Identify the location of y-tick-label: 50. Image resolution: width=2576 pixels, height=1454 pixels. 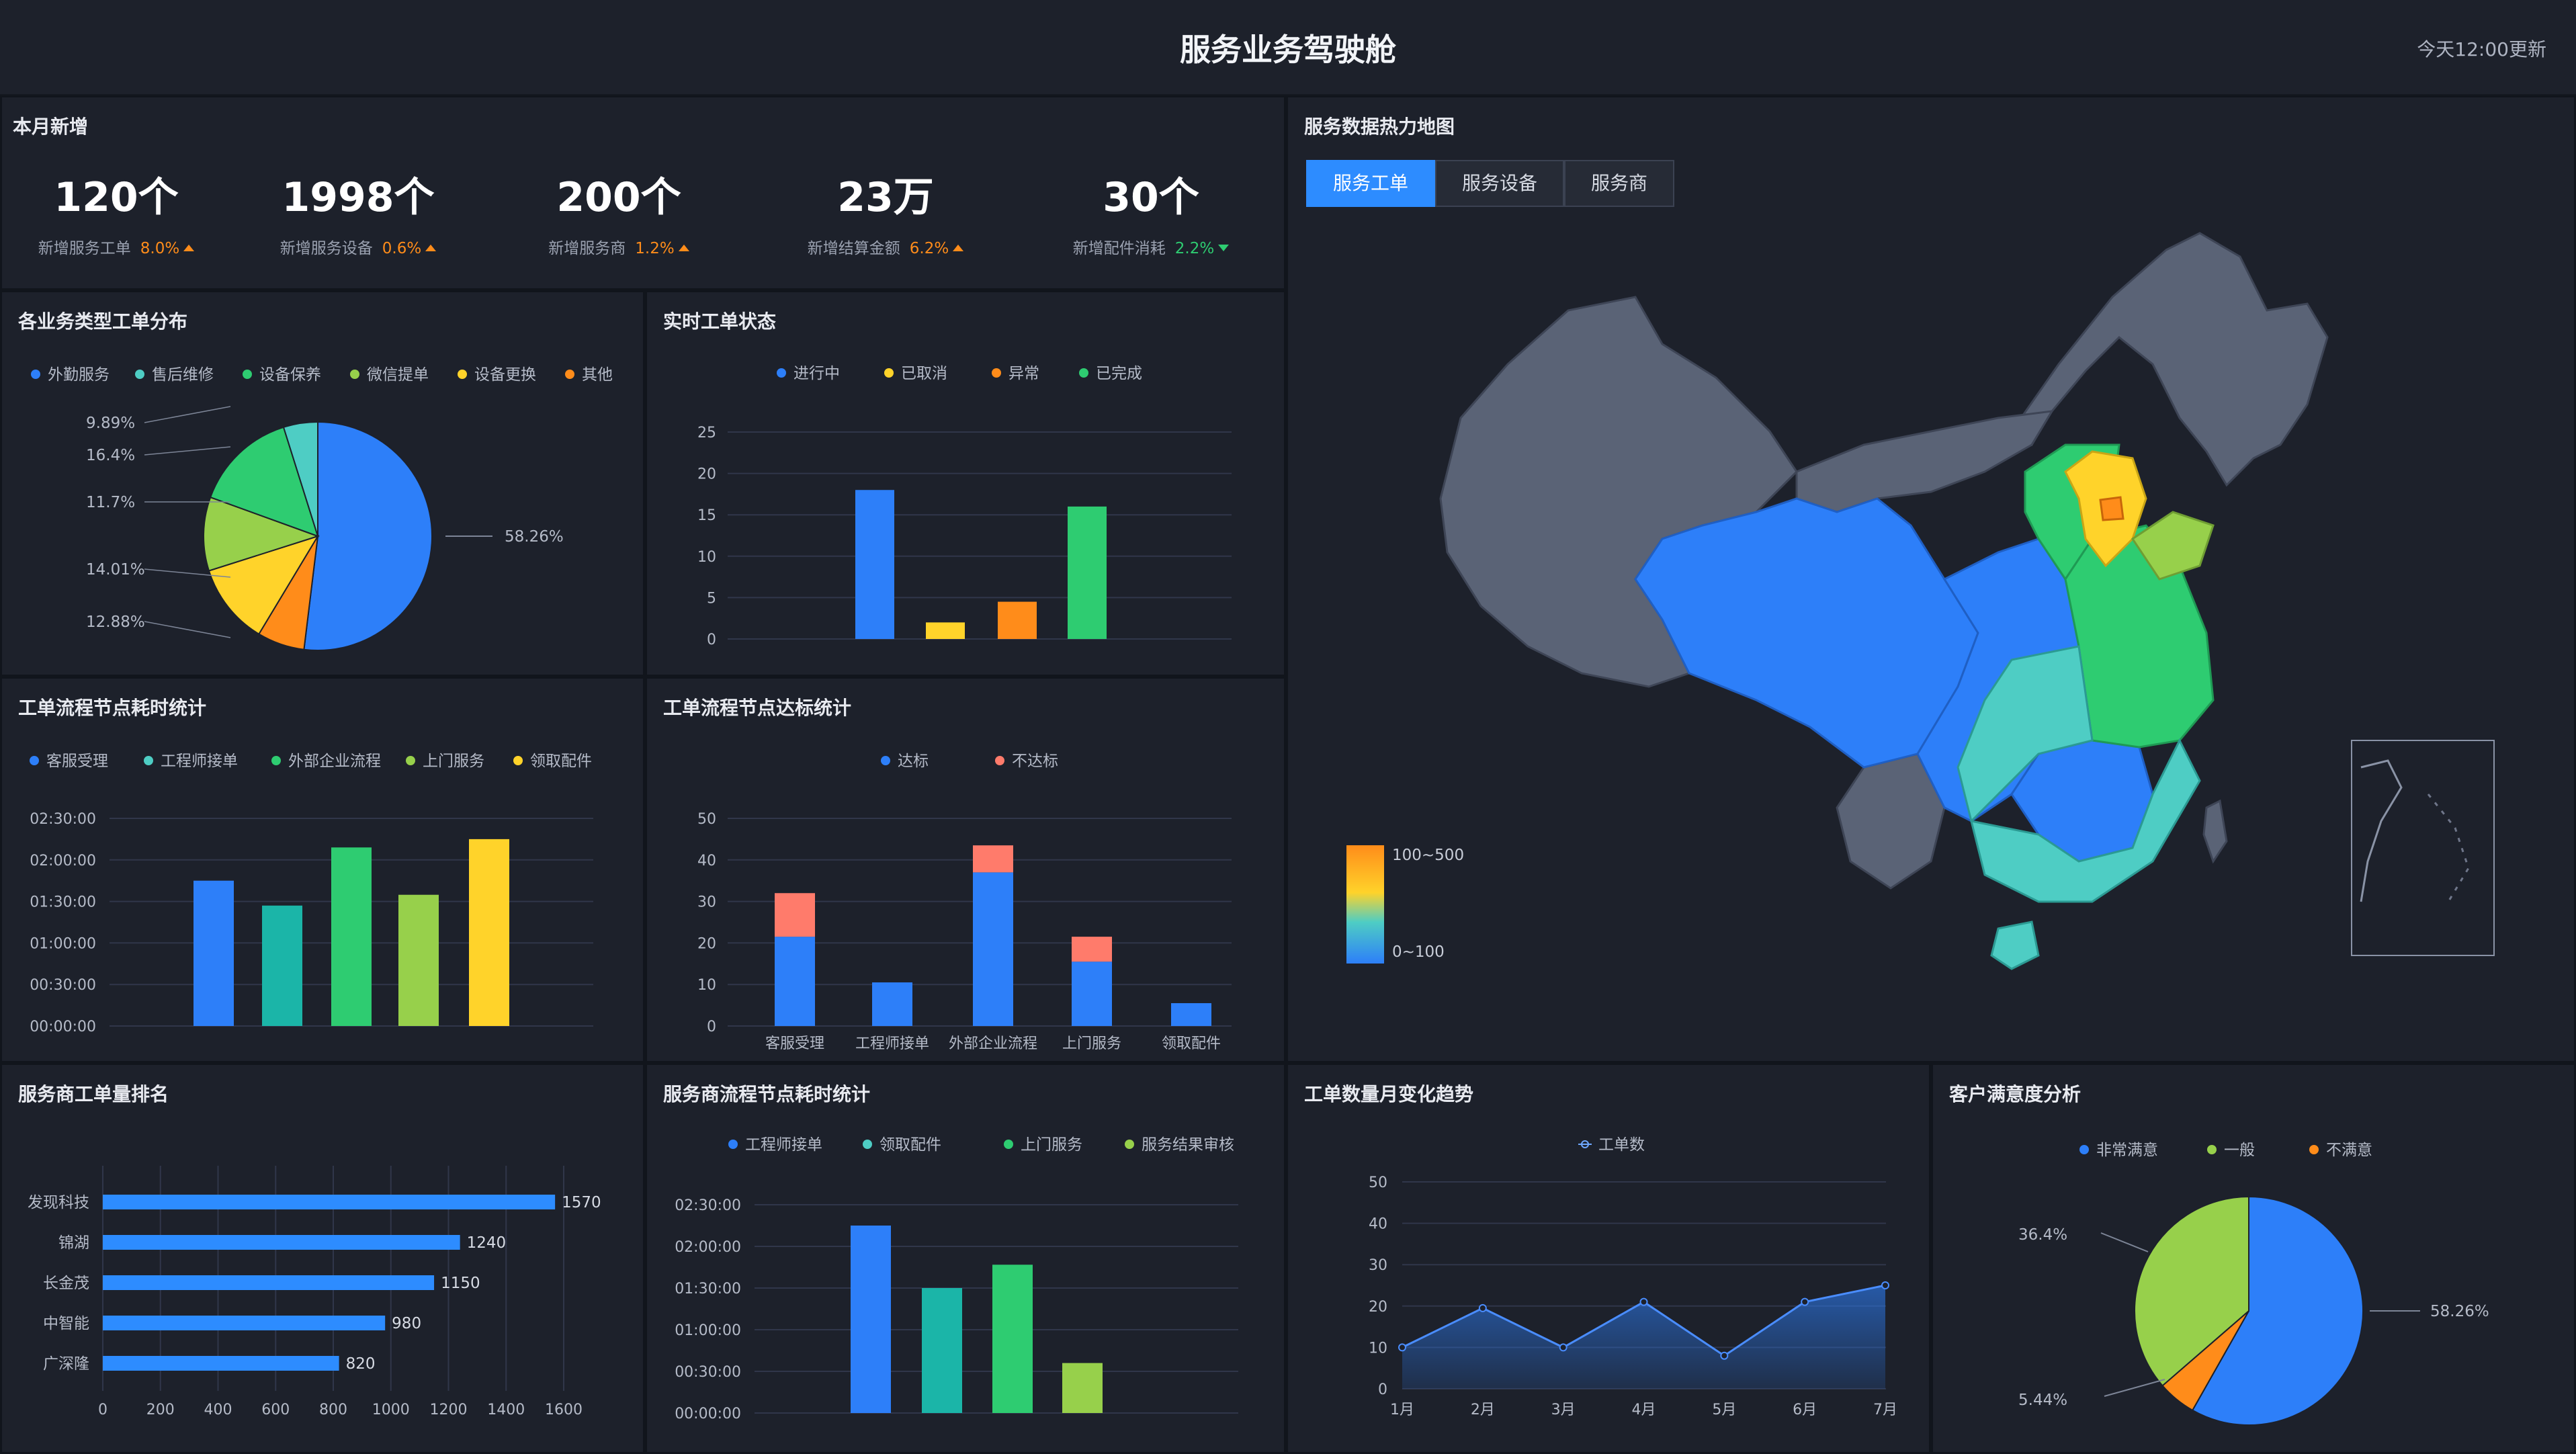
(1378, 1182).